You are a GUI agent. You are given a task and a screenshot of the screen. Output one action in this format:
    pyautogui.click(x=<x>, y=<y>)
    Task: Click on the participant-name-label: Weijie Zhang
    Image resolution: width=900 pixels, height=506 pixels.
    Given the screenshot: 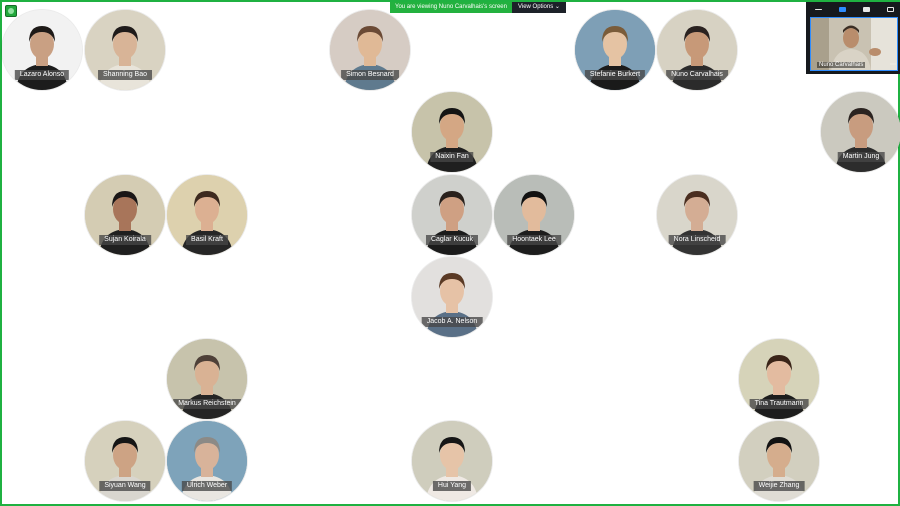 What is the action you would take?
    pyautogui.click(x=779, y=486)
    